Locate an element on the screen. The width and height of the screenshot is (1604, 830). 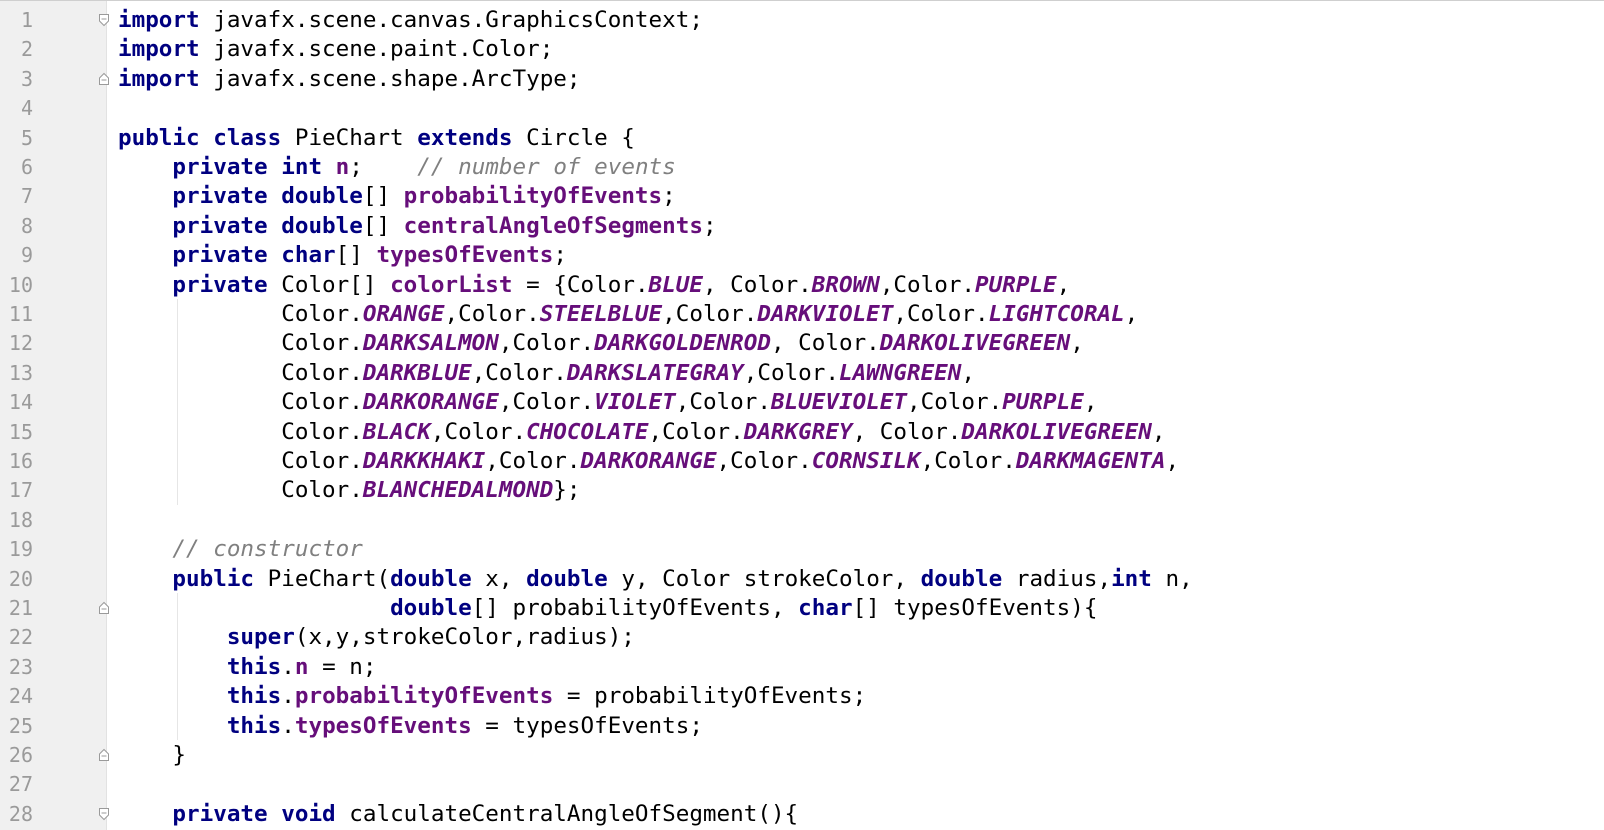
code-token: , is located at coordinates (1063, 284).